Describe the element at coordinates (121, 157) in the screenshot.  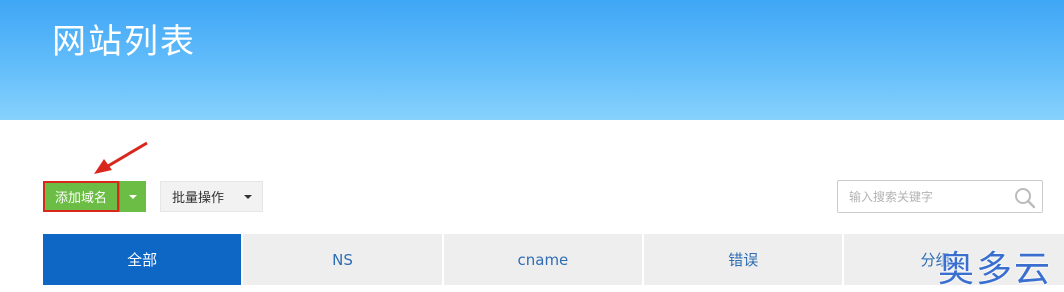
I see `annotation-arrow-icon` at that location.